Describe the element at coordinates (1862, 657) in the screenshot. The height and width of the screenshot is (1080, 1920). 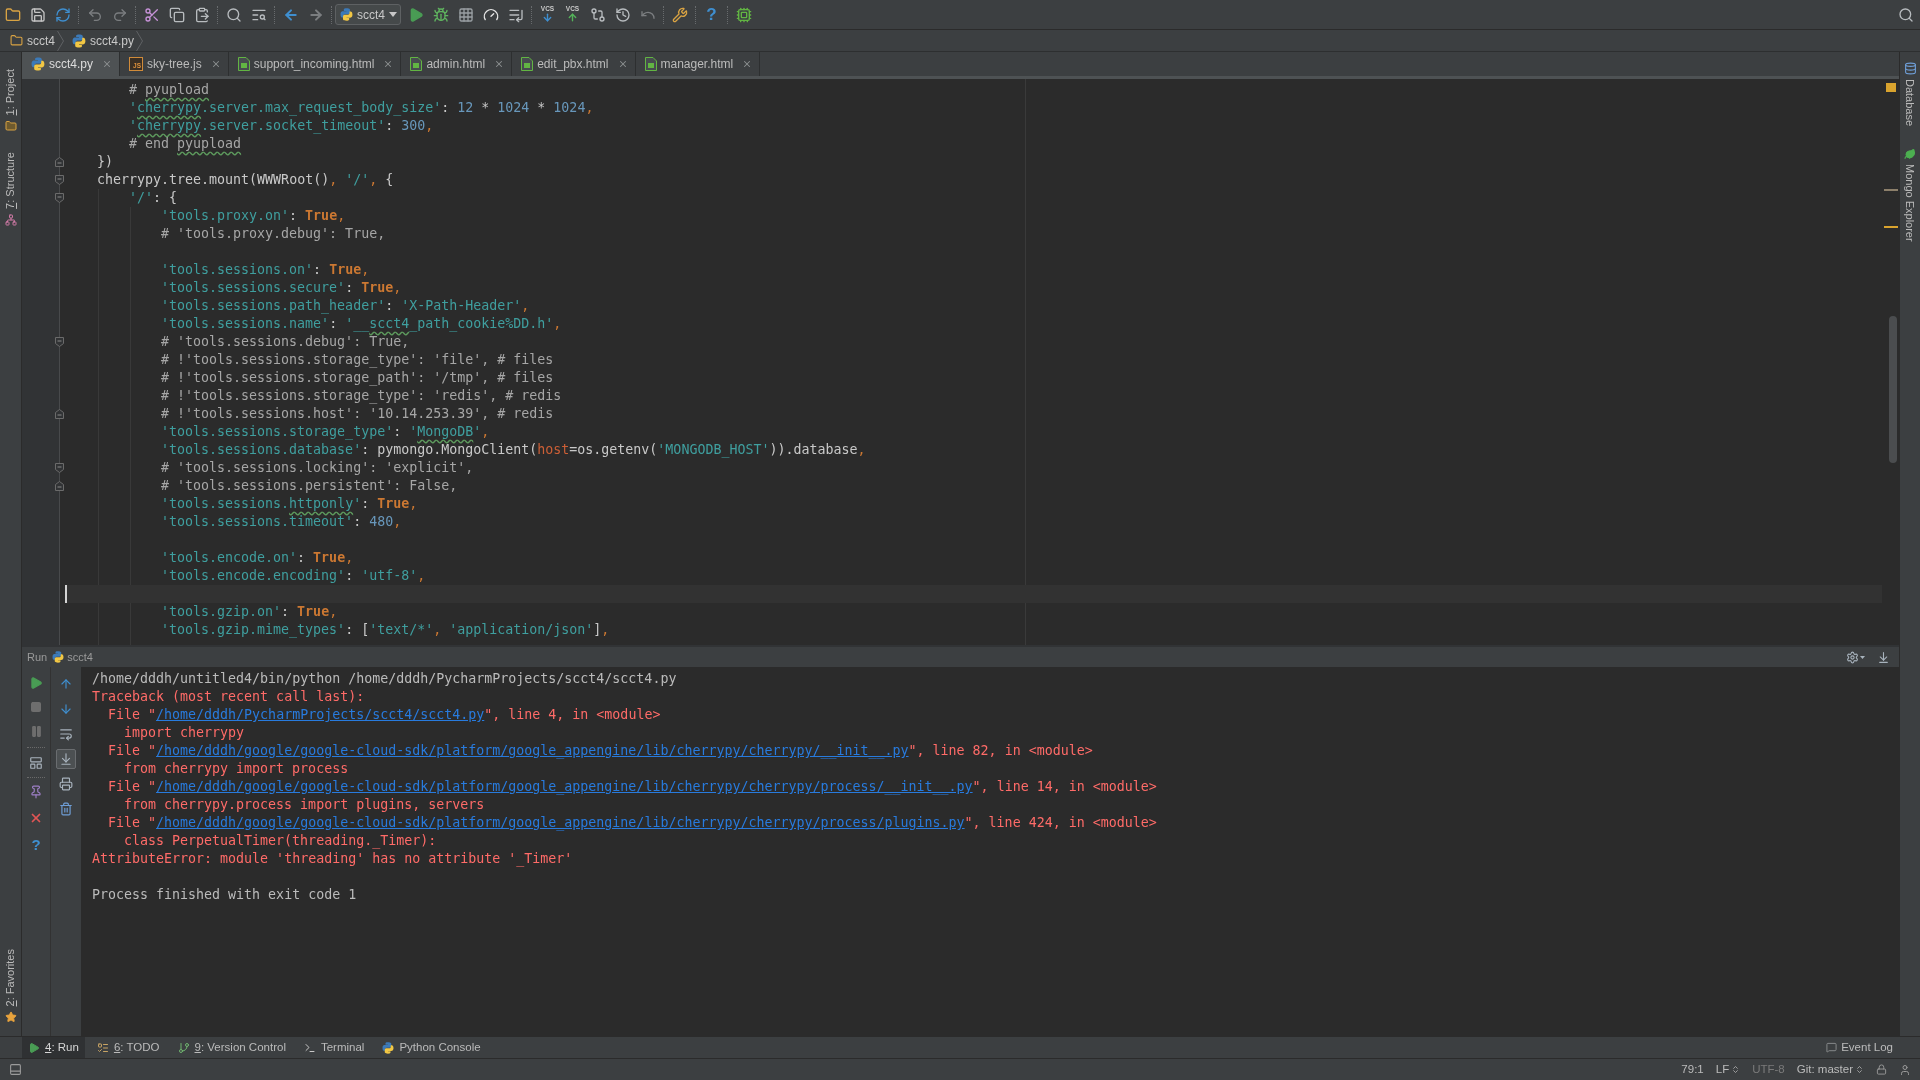
I see `dropdown-arrow-icon` at that location.